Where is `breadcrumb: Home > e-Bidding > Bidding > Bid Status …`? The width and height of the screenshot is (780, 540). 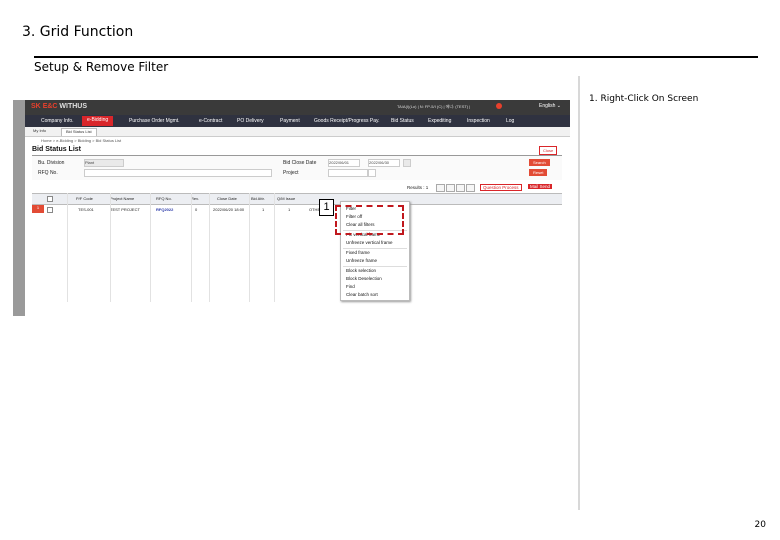
breadcrumb: Home > e-Bidding > Bidding > Bid Status … is located at coordinates (81, 140).